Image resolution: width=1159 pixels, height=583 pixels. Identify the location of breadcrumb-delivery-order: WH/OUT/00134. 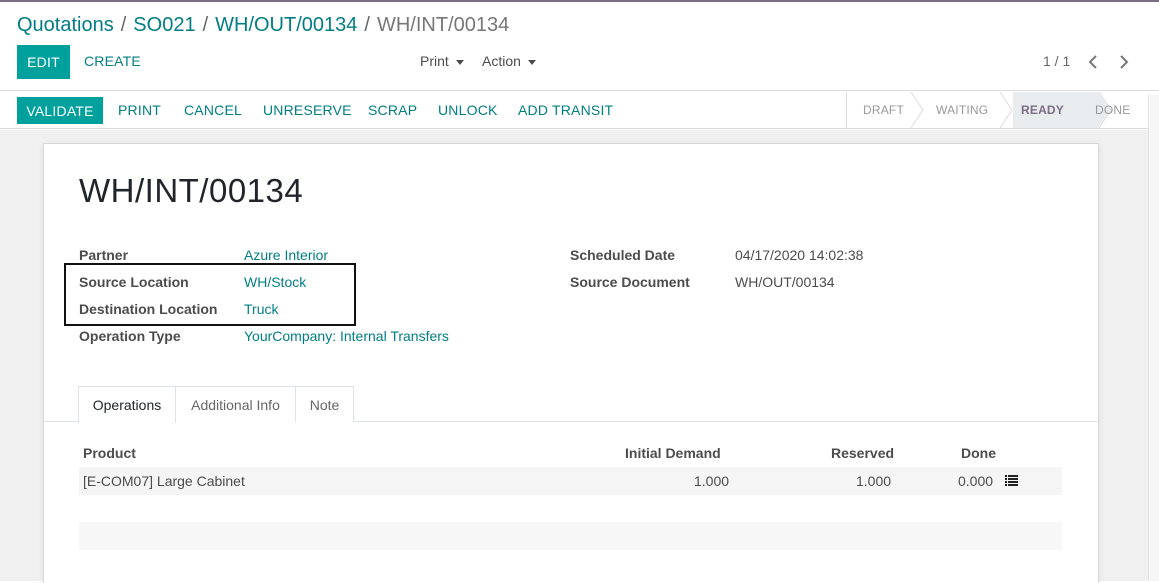
(286, 25).